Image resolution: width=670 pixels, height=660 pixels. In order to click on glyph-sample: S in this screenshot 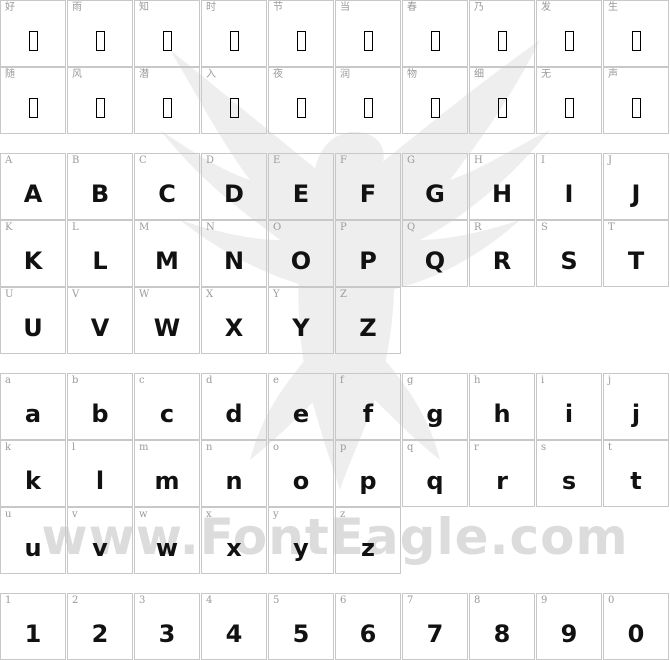, I will do `click(569, 260)`.